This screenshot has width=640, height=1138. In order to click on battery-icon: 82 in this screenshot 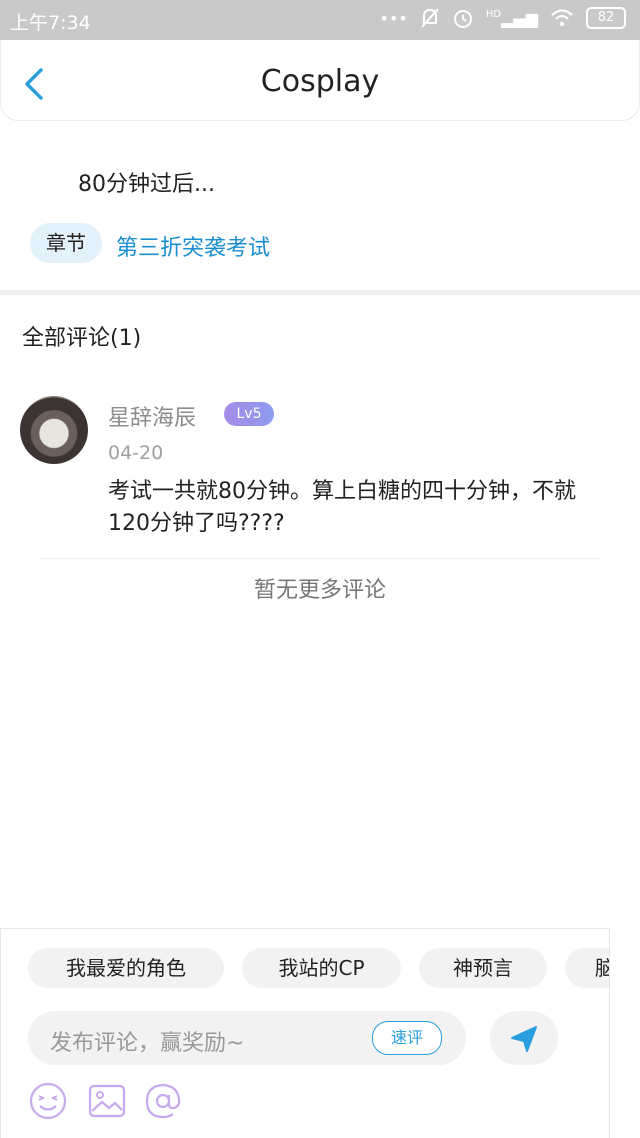, I will do `click(606, 18)`.